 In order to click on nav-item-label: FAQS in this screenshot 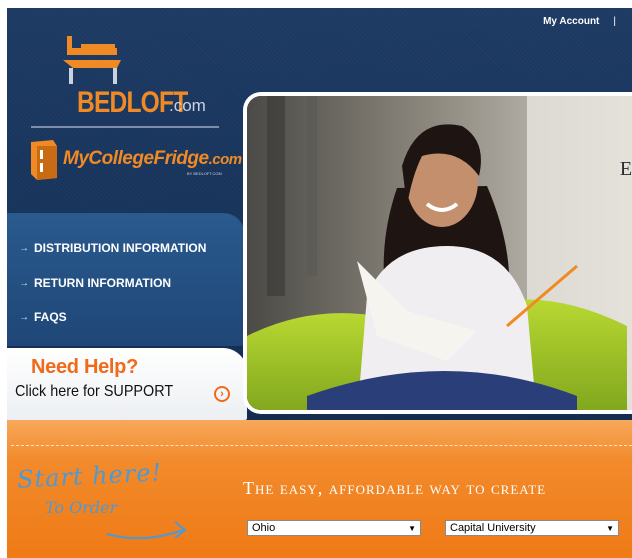, I will do `click(50, 317)`.